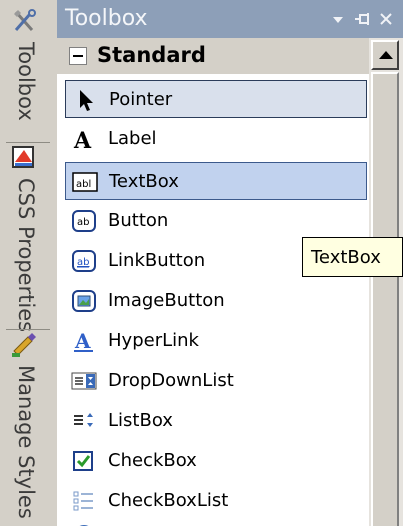  Describe the element at coordinates (216, 341) in the screenshot. I see `toolbox-item-hyperlink: A HyperLink` at that location.